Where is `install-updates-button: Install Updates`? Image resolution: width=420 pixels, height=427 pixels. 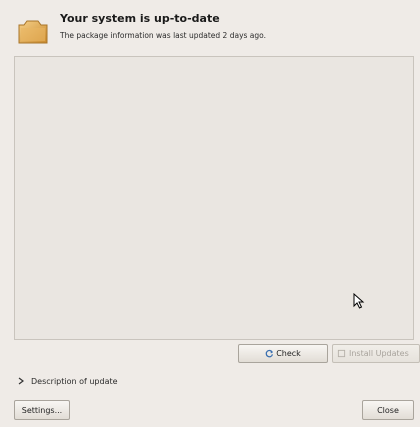 install-updates-button: Install Updates is located at coordinates (376, 353).